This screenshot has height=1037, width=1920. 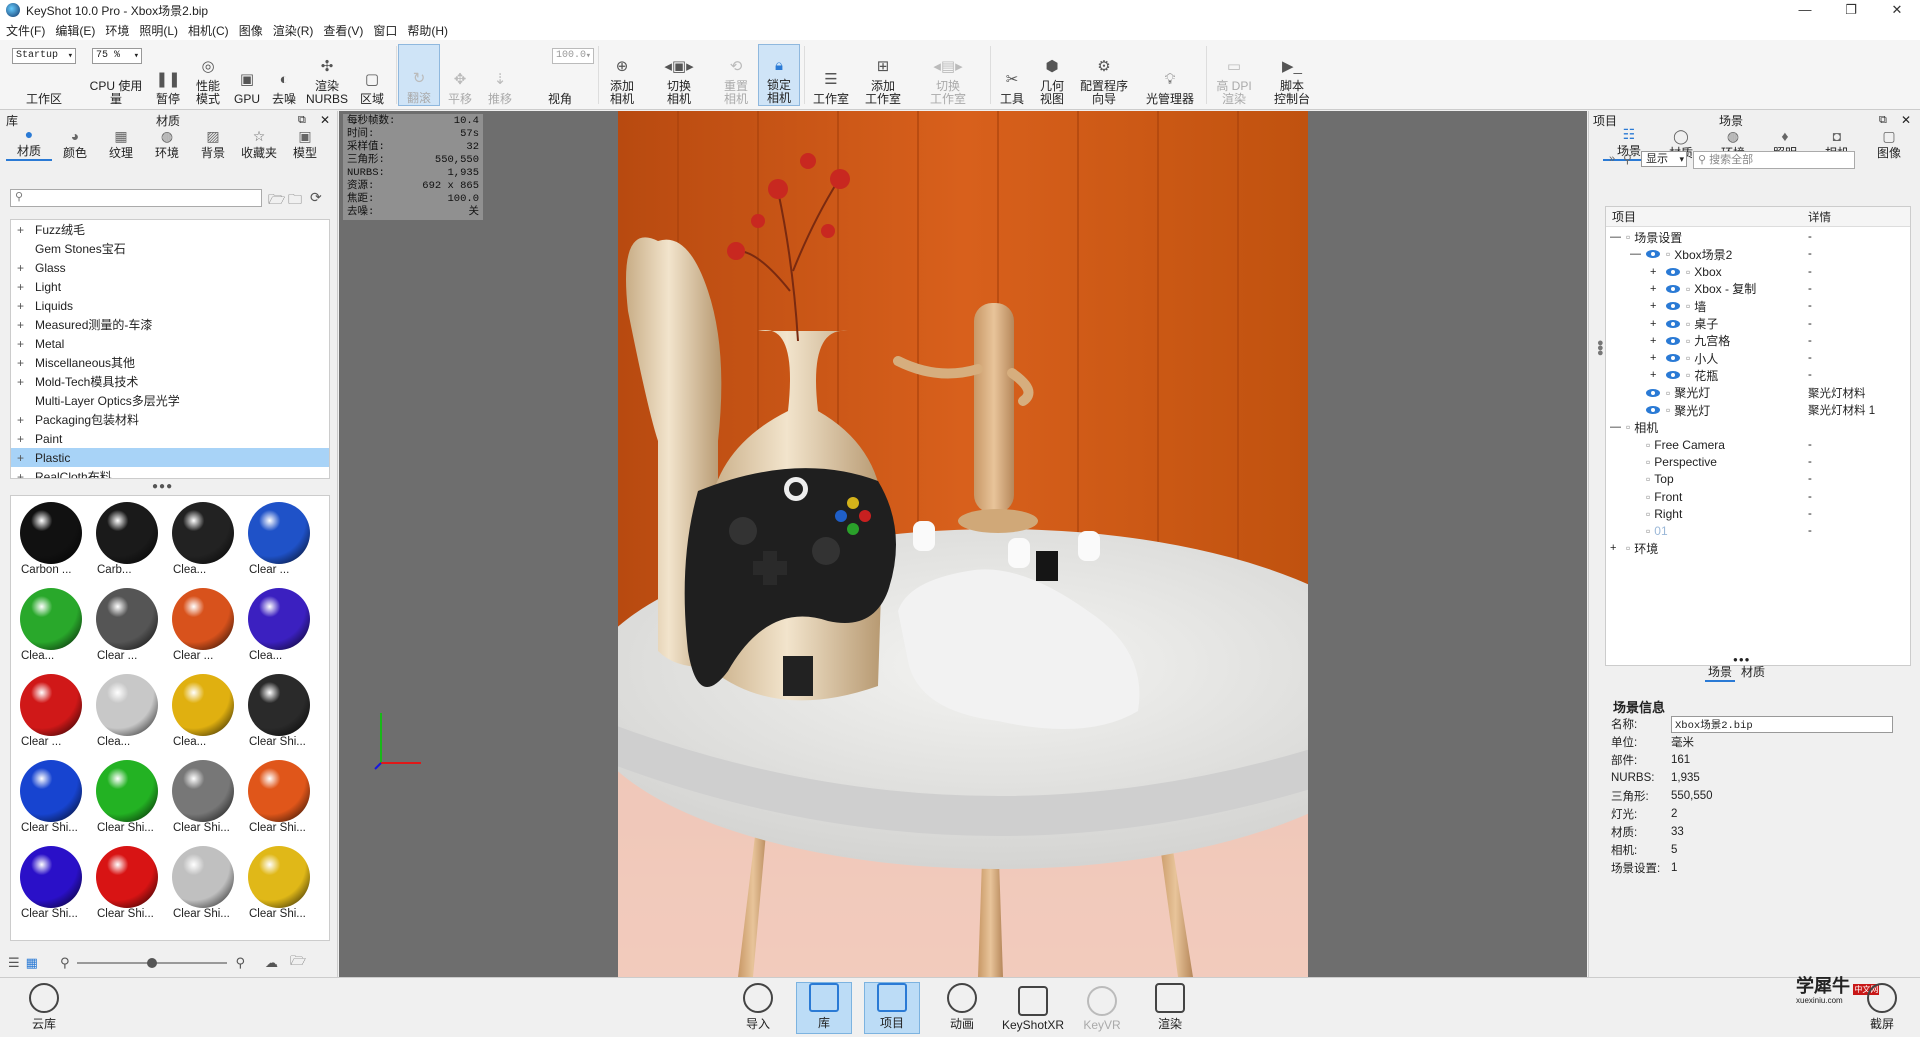 I want to click on minimize-button: —, so click(x=1805, y=10).